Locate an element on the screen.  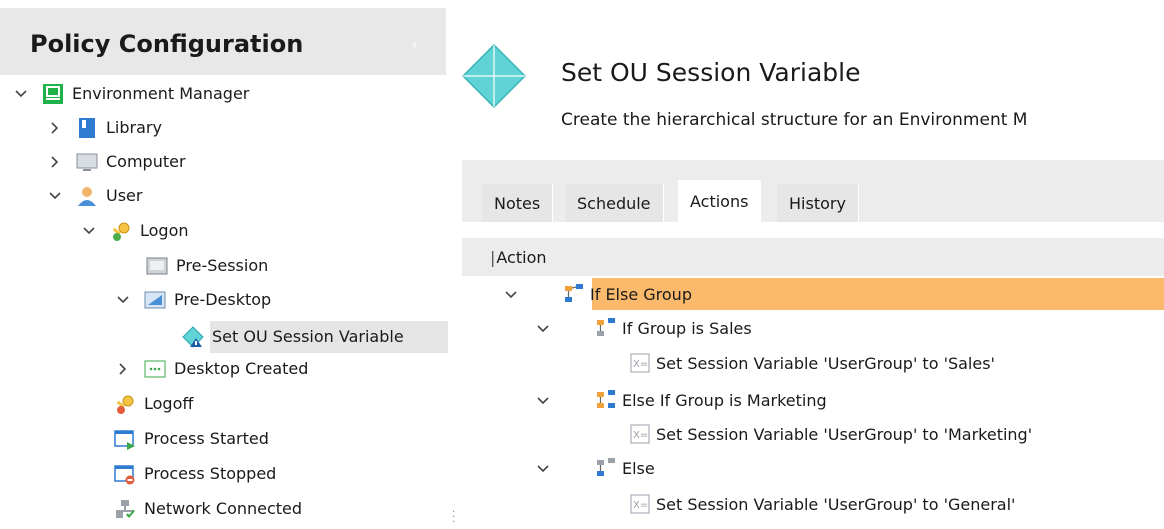
tree-item-label: Logoff is located at coordinates (169, 403).